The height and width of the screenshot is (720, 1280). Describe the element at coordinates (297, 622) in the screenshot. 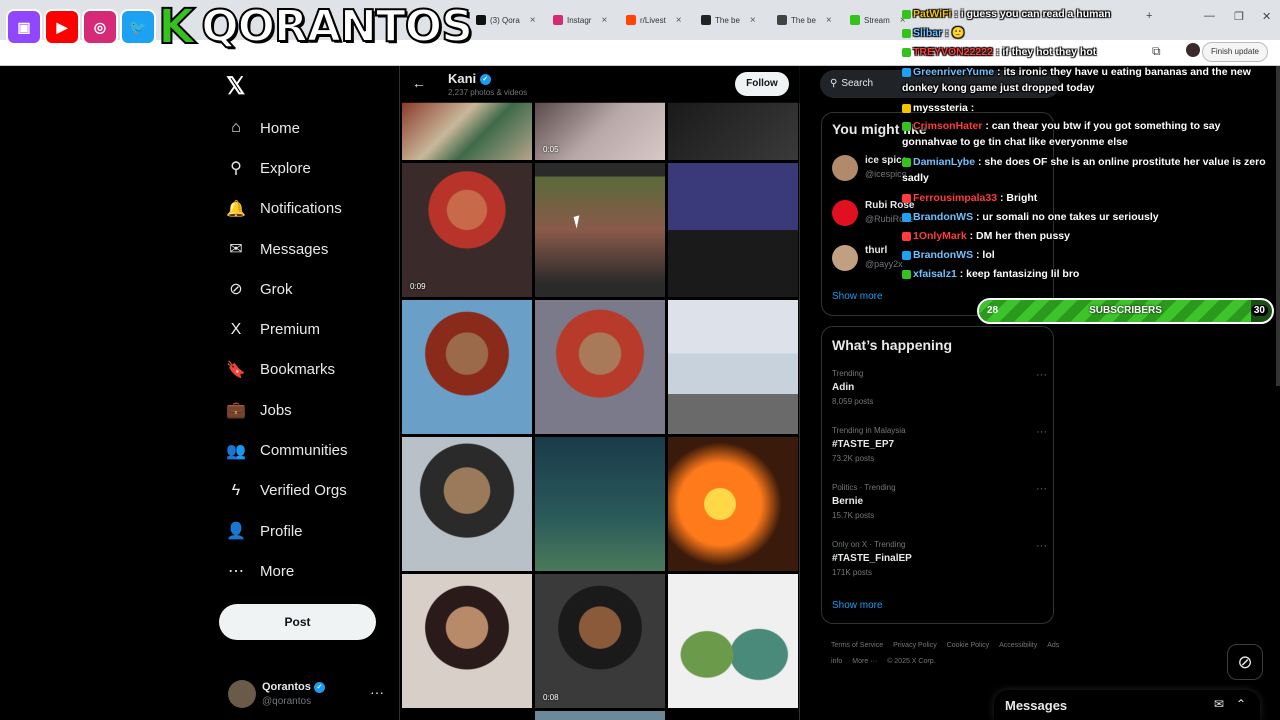

I see `post-button: Post` at that location.